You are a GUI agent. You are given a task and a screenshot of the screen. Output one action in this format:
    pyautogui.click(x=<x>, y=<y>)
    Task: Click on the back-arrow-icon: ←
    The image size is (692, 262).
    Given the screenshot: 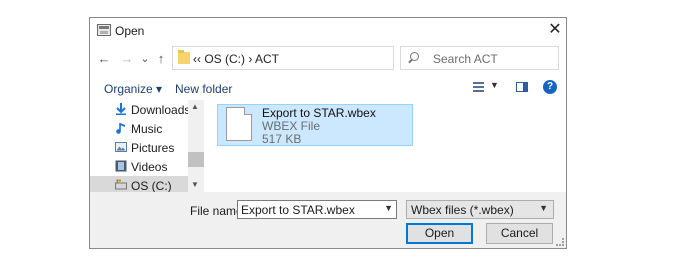 What is the action you would take?
    pyautogui.click(x=104, y=59)
    